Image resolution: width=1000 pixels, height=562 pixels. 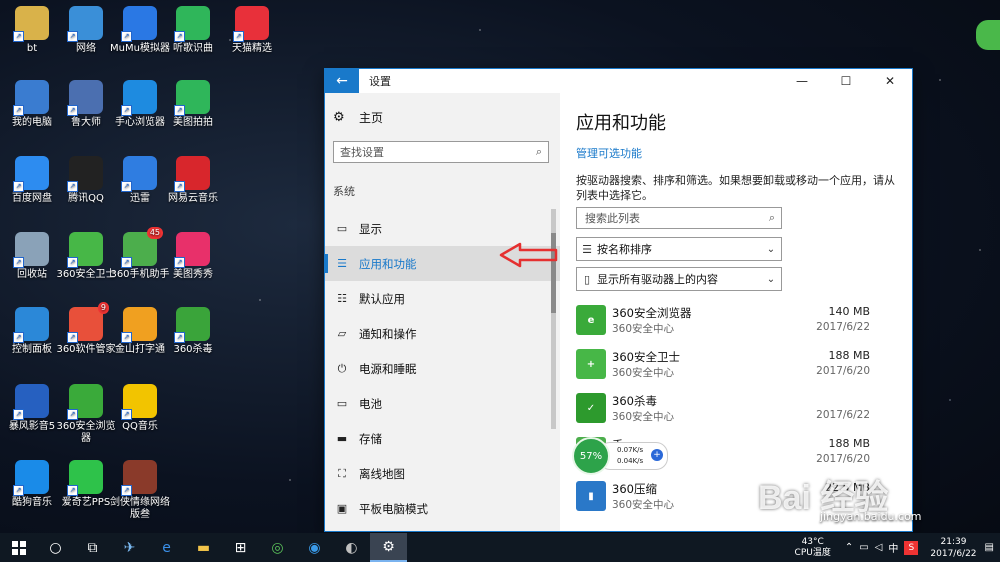 What do you see at coordinates (643, 329) in the screenshot?
I see `app-publisher: 360安全中心` at bounding box center [643, 329].